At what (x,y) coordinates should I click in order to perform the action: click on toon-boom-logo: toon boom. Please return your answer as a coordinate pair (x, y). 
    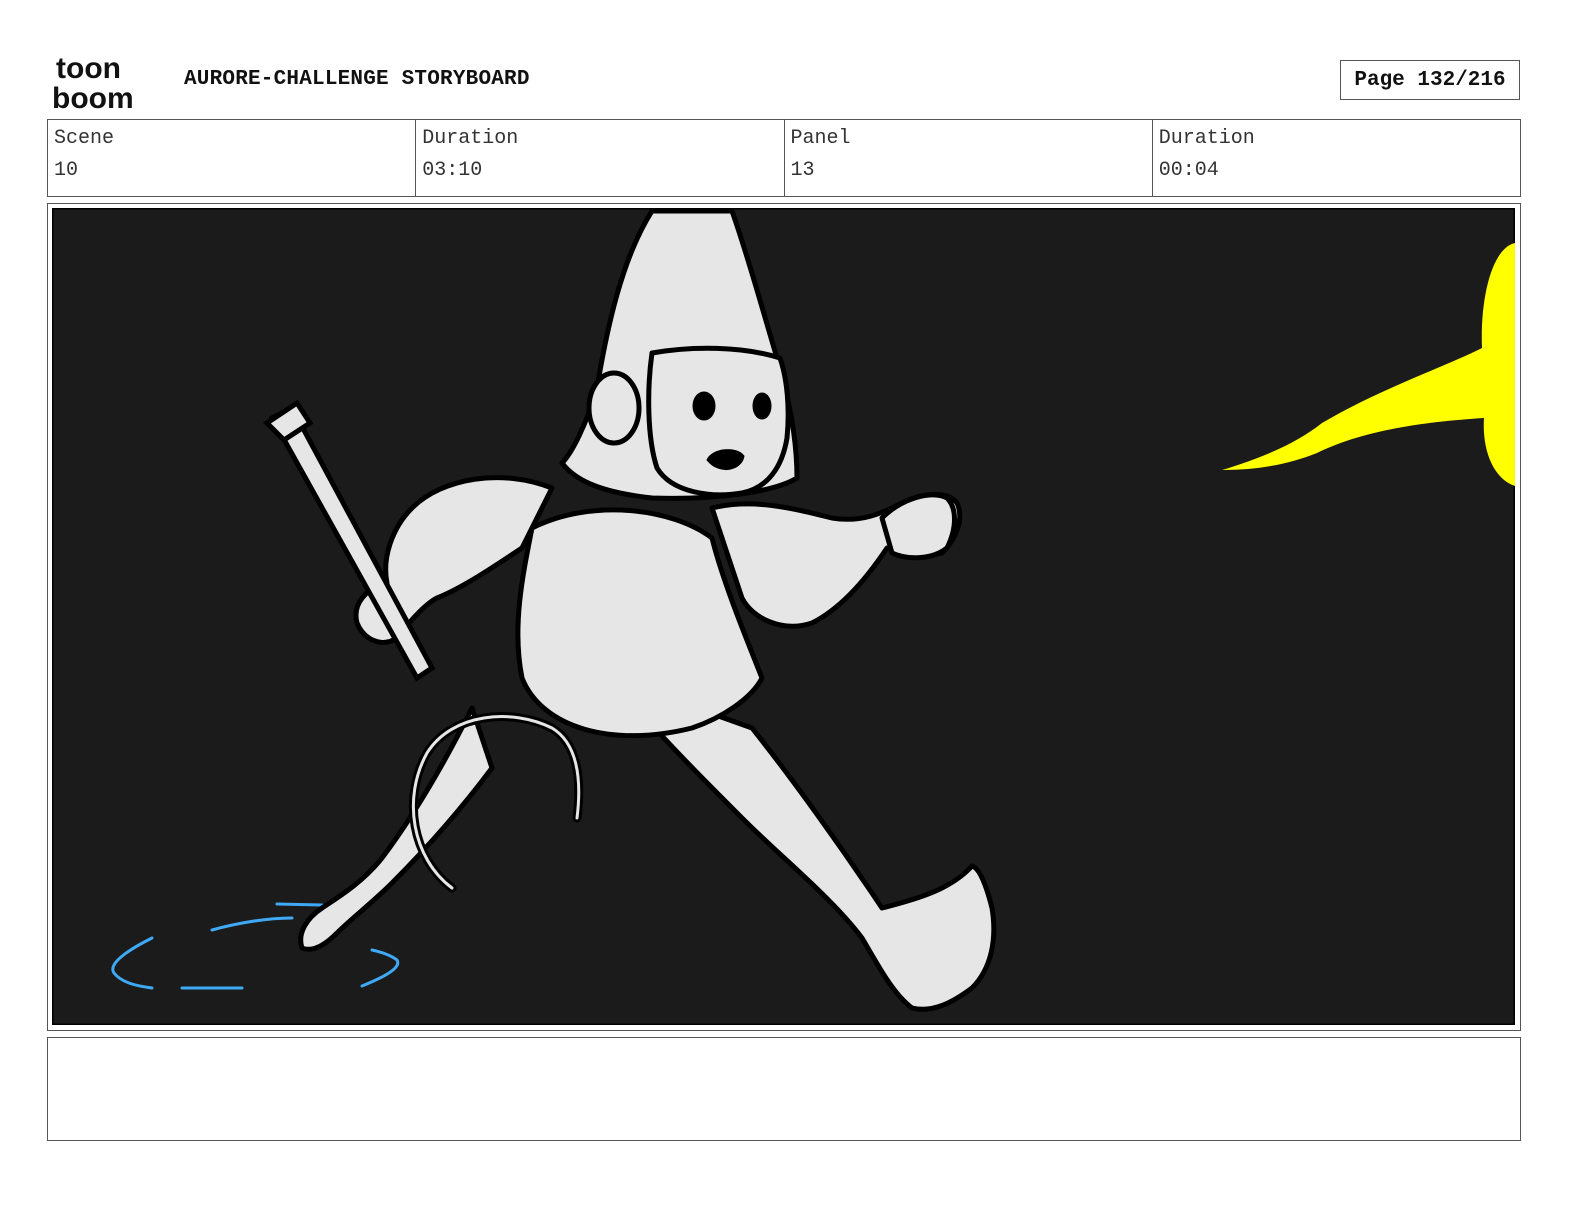
    Looking at the image, I should click on (93, 82).